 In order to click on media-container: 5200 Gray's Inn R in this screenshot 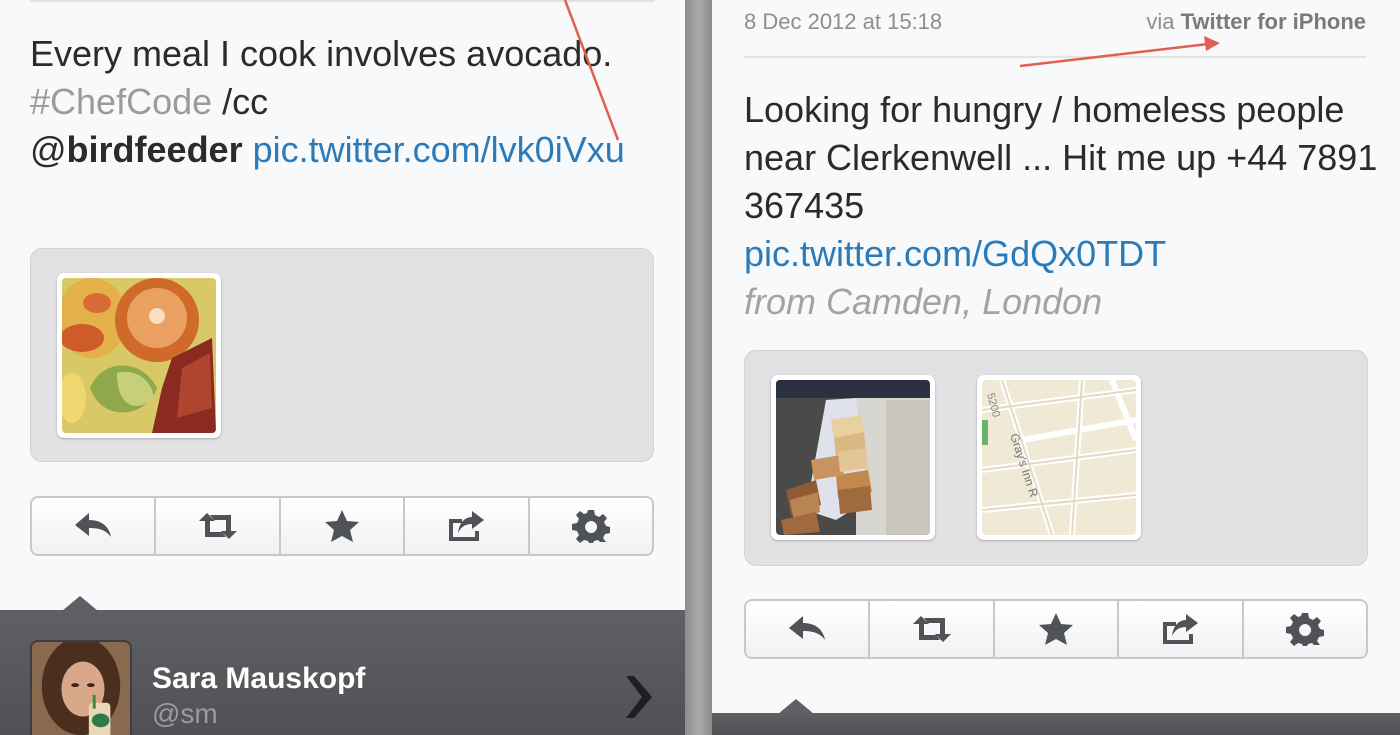, I will do `click(1056, 458)`.